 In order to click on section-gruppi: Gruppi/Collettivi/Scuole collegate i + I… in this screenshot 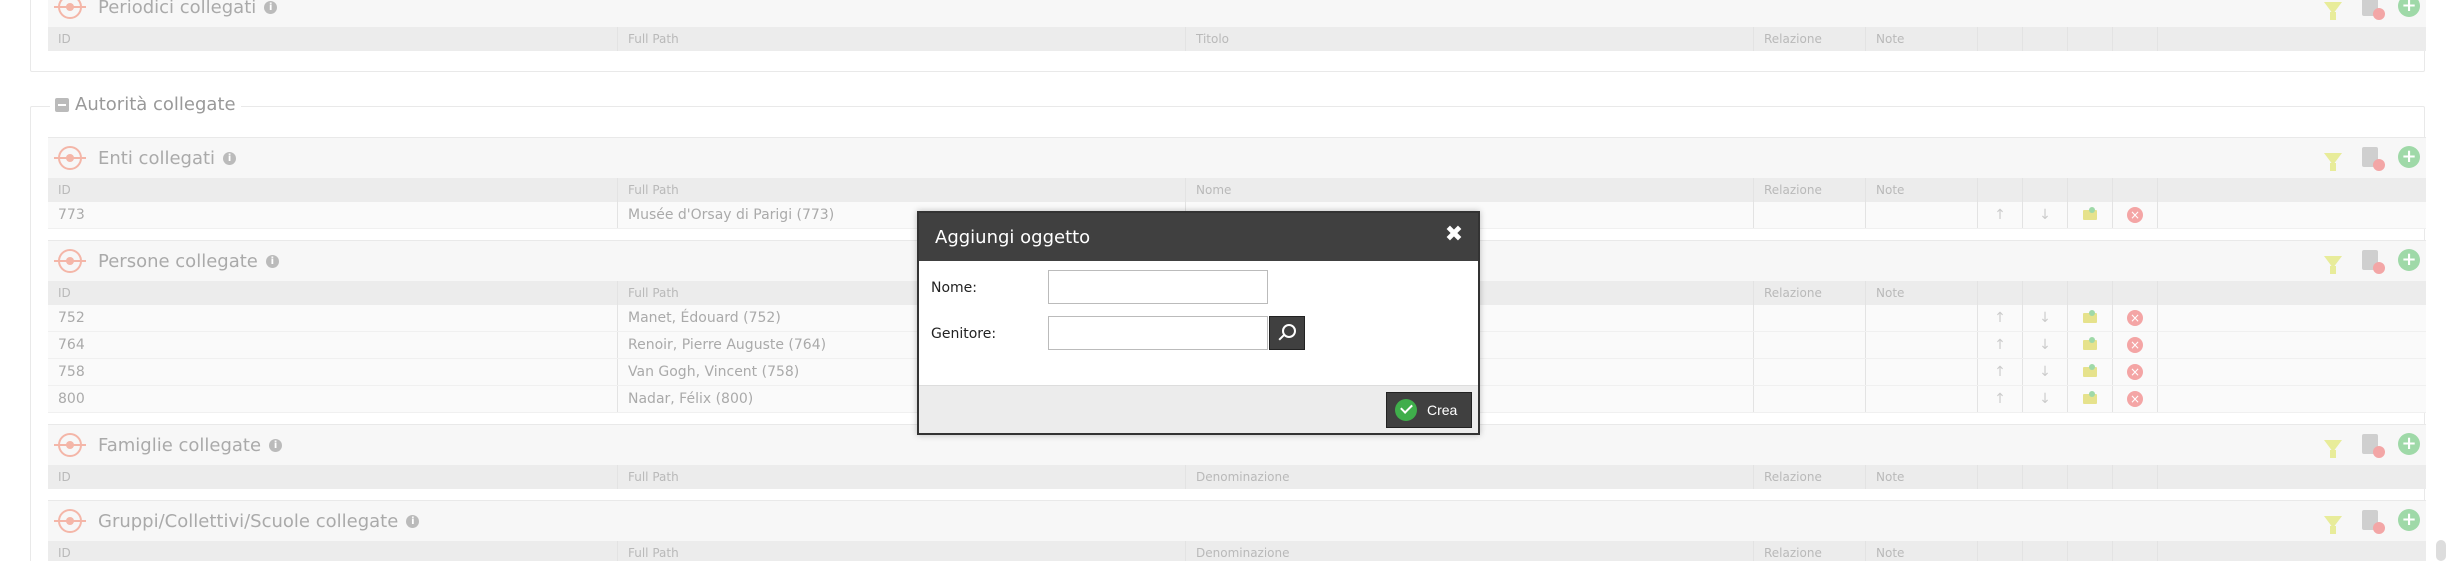, I will do `click(1237, 530)`.